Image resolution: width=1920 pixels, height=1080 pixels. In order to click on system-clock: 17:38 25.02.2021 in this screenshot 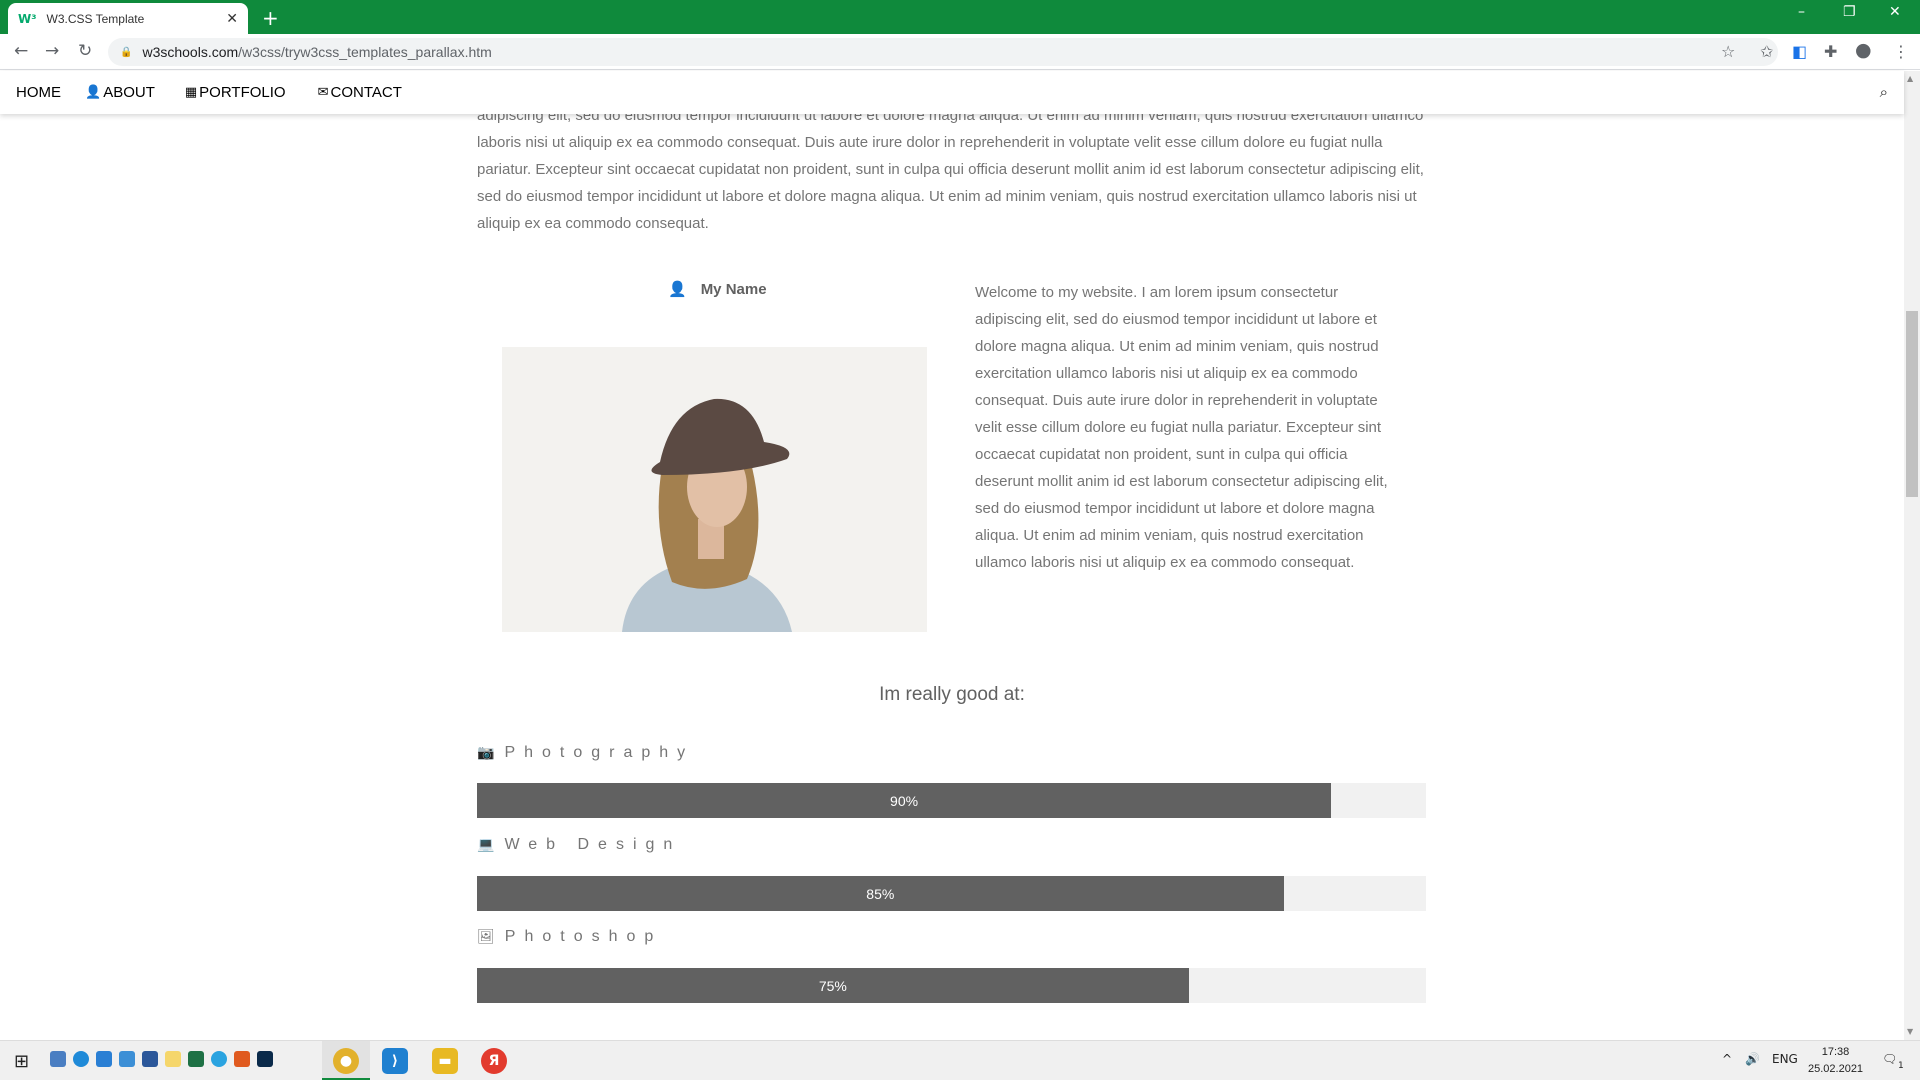, I will do `click(1835, 1061)`.